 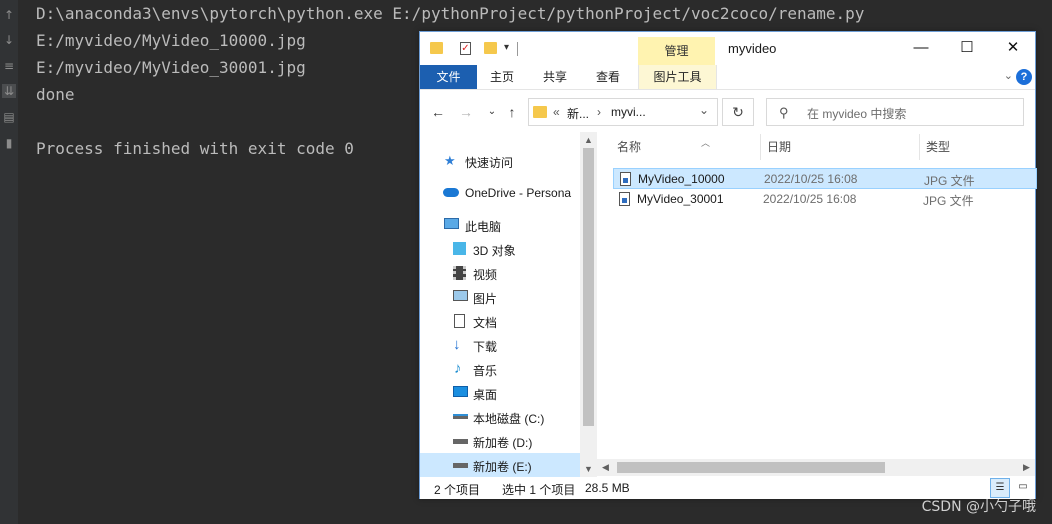 What do you see at coordinates (9, 66) in the screenshot?
I see `soft-wrap-icon: ≡` at bounding box center [9, 66].